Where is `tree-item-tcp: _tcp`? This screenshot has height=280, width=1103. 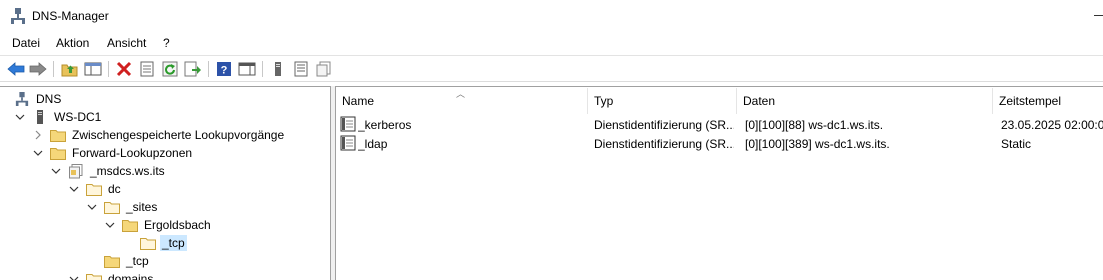
tree-item-tcp: _tcp is located at coordinates (127, 261).